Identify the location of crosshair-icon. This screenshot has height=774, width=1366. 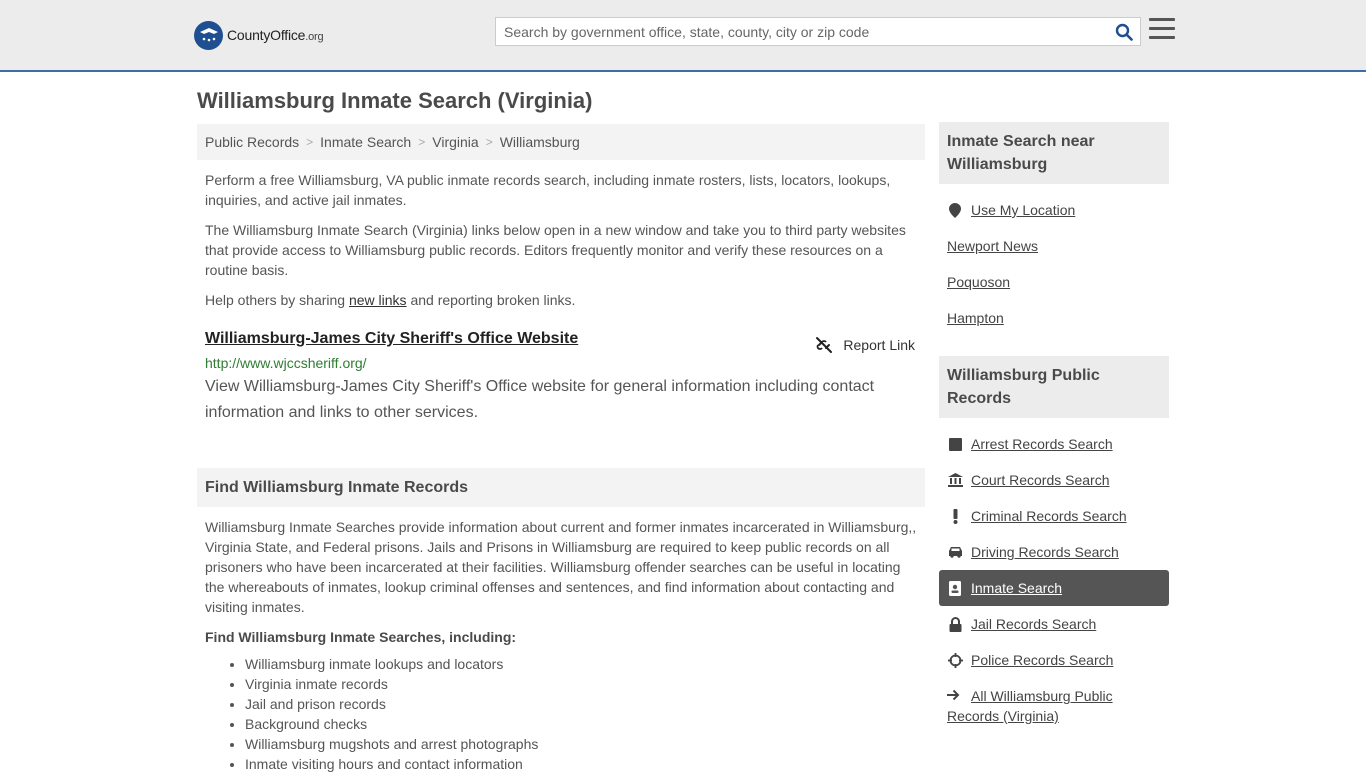
(955, 660).